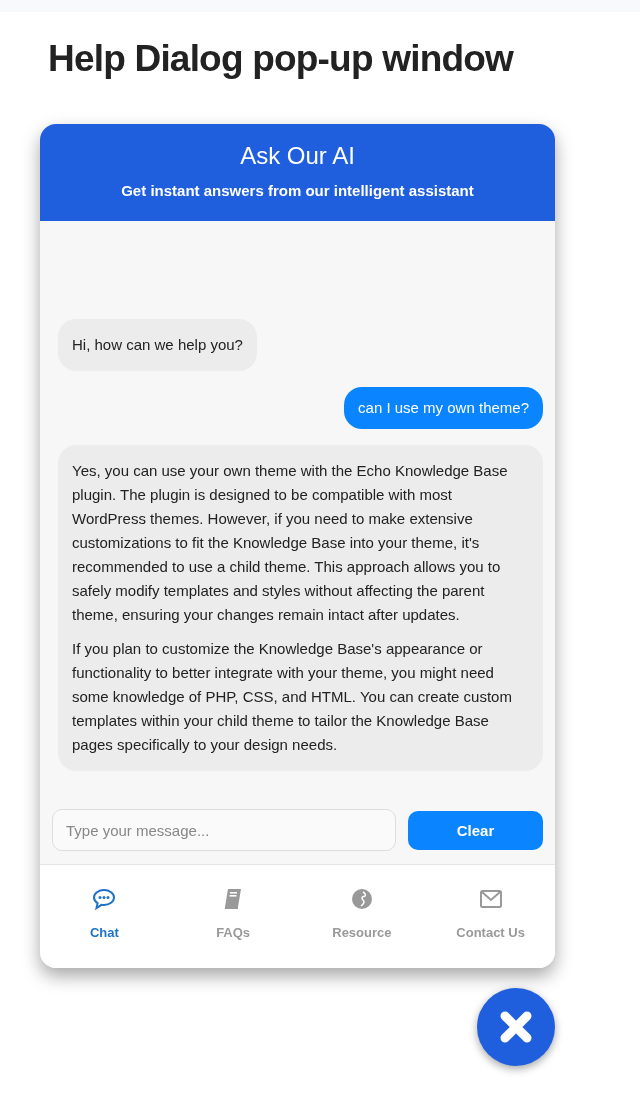  I want to click on globe-icon, so click(361, 899).